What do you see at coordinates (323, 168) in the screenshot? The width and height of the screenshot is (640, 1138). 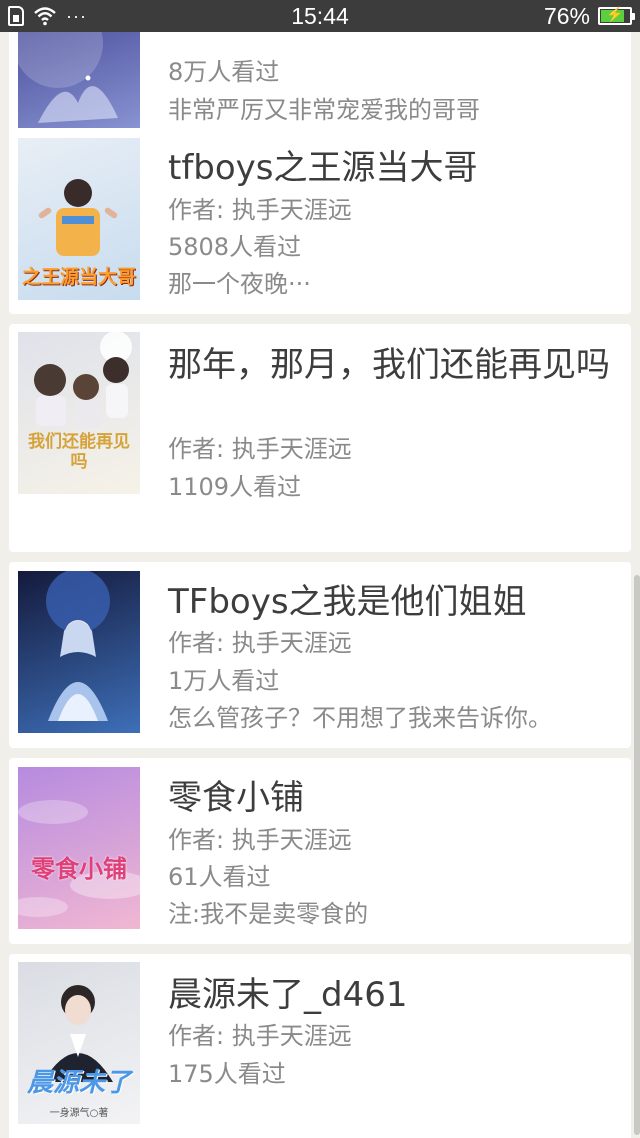 I see `book-title: tfboys之王源当大哥` at bounding box center [323, 168].